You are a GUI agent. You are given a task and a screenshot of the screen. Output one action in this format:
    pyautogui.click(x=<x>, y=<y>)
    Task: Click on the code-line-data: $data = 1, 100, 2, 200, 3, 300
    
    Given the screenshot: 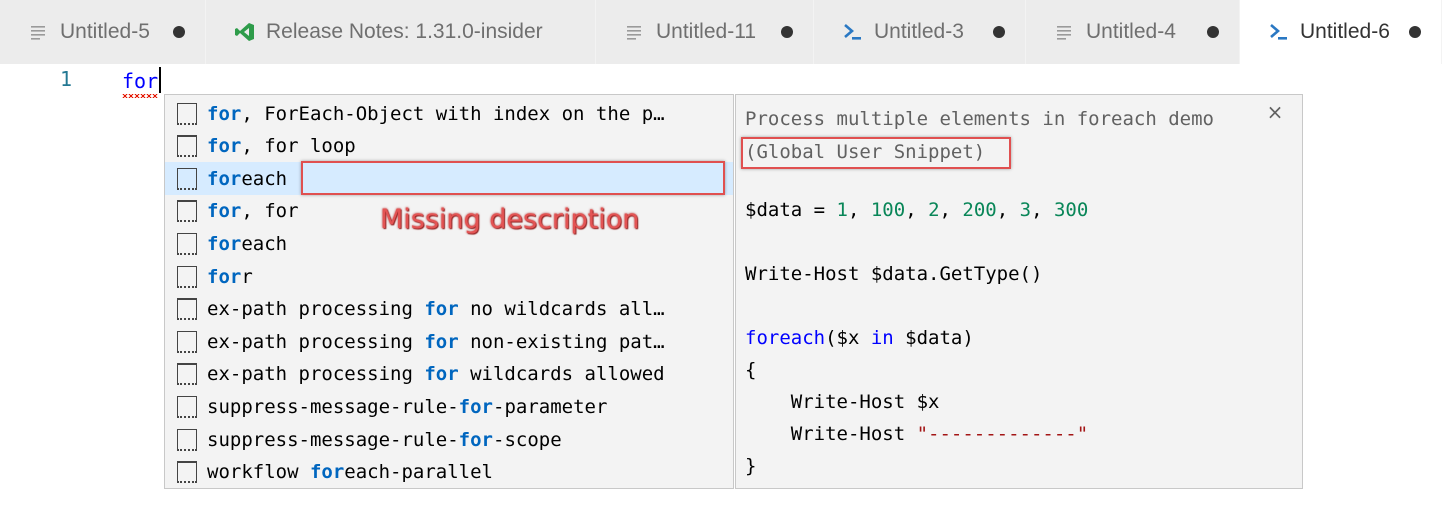 What is the action you would take?
    pyautogui.click(x=917, y=210)
    